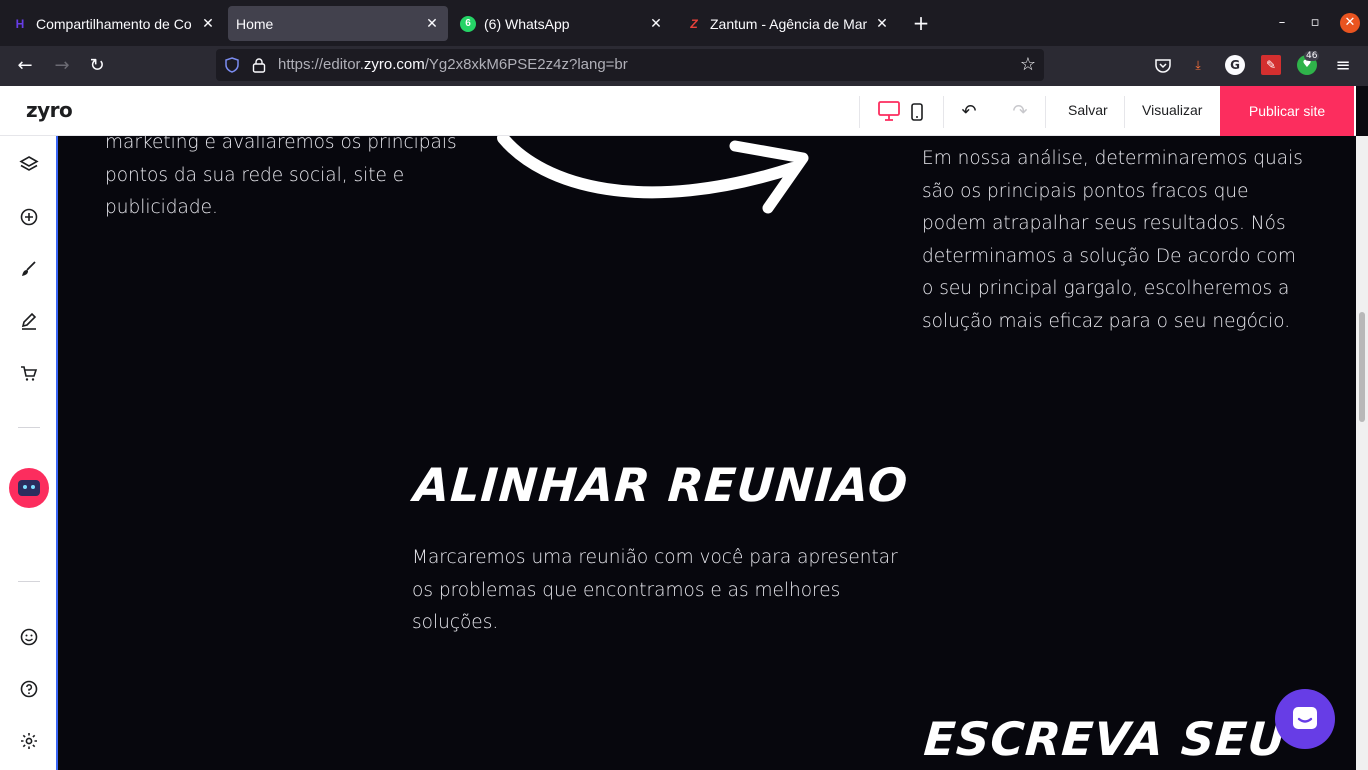 The height and width of the screenshot is (770, 1368). What do you see at coordinates (969, 112) in the screenshot?
I see `undo-icon: ↶` at bounding box center [969, 112].